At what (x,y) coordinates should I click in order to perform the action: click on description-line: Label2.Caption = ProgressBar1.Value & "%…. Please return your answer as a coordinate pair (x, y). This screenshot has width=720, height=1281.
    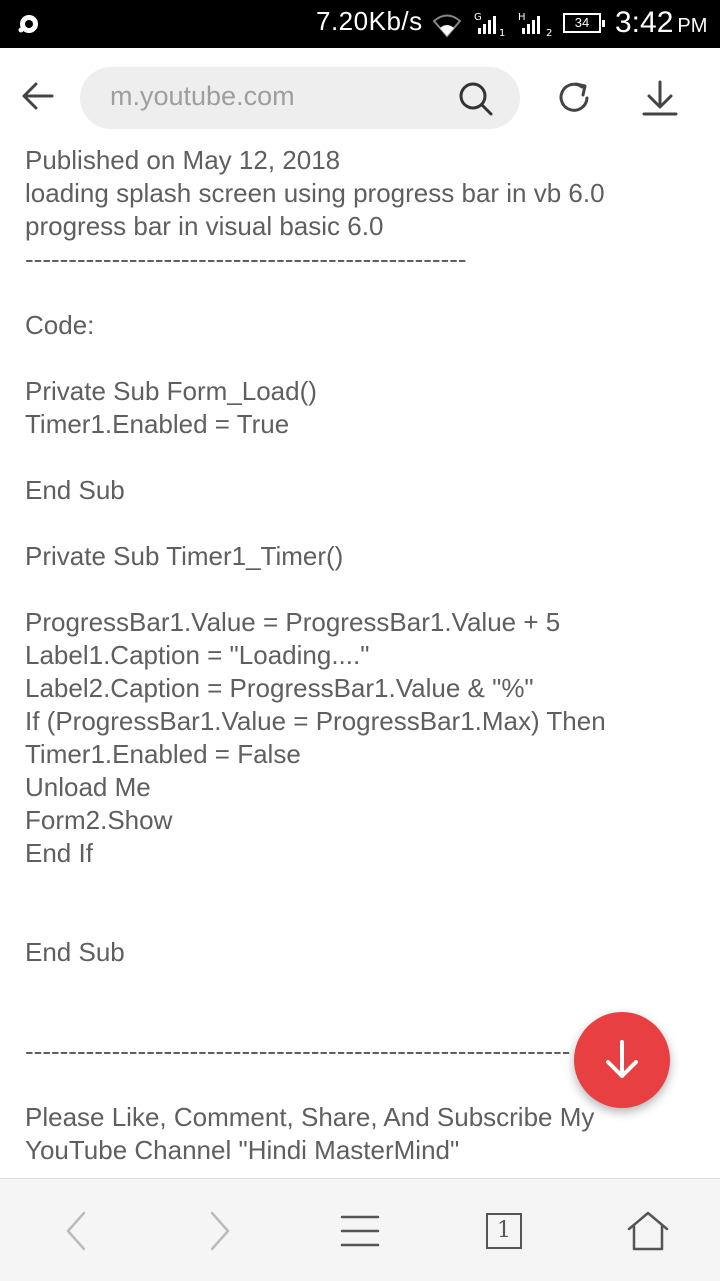
    Looking at the image, I should click on (279, 688).